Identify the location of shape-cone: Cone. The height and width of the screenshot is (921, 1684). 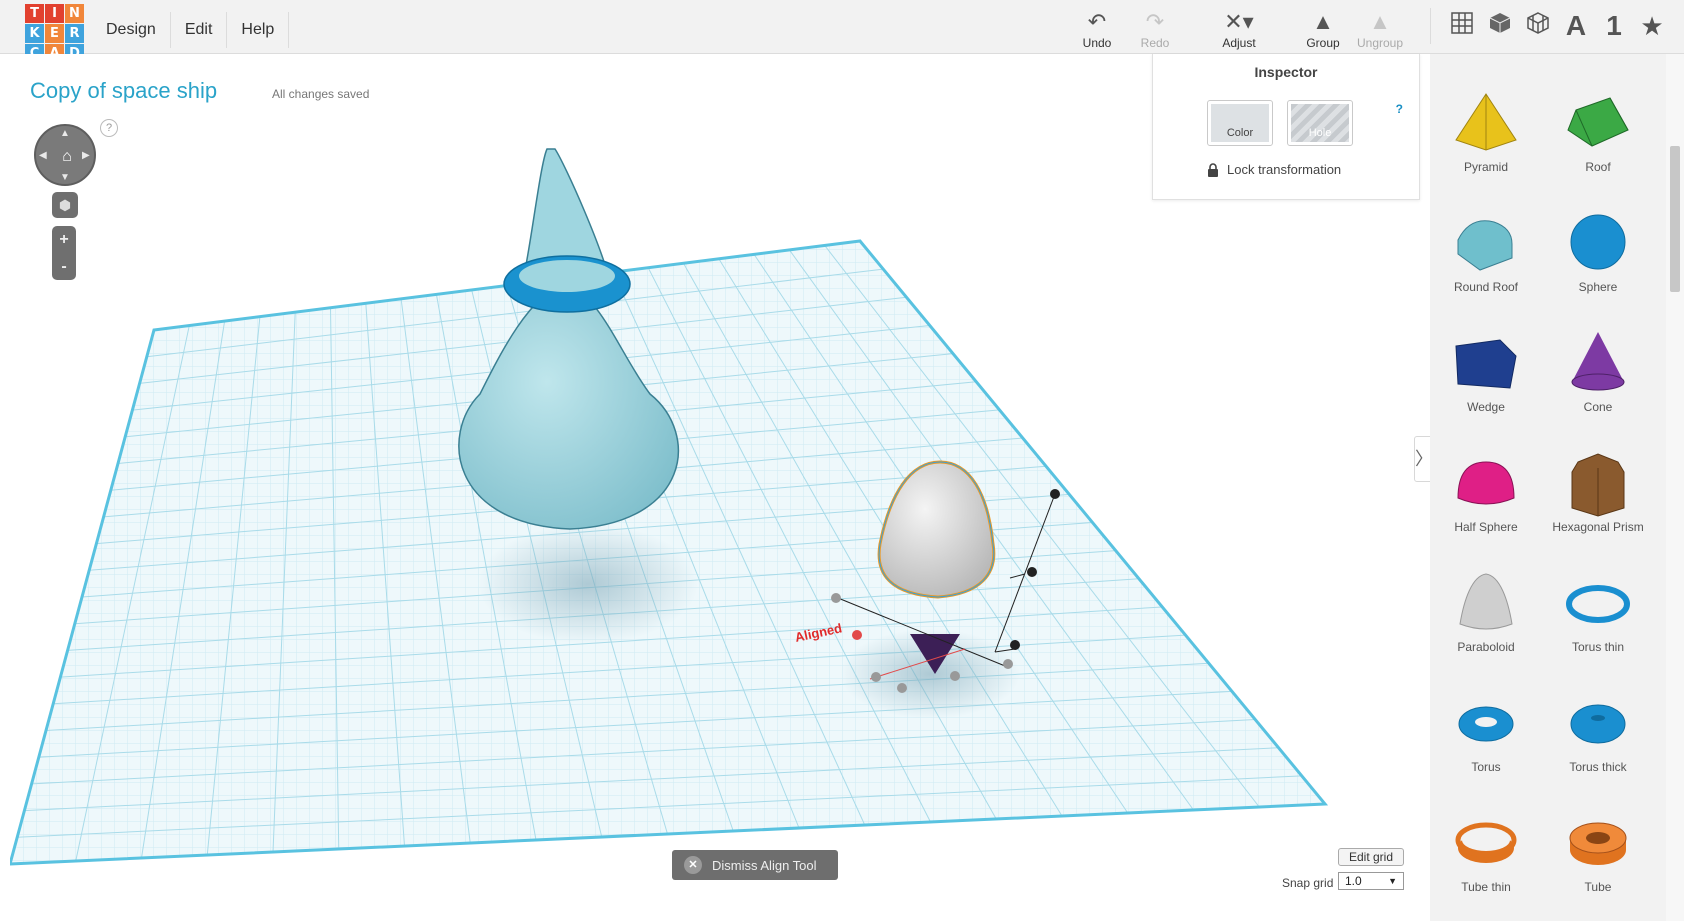
(1598, 386).